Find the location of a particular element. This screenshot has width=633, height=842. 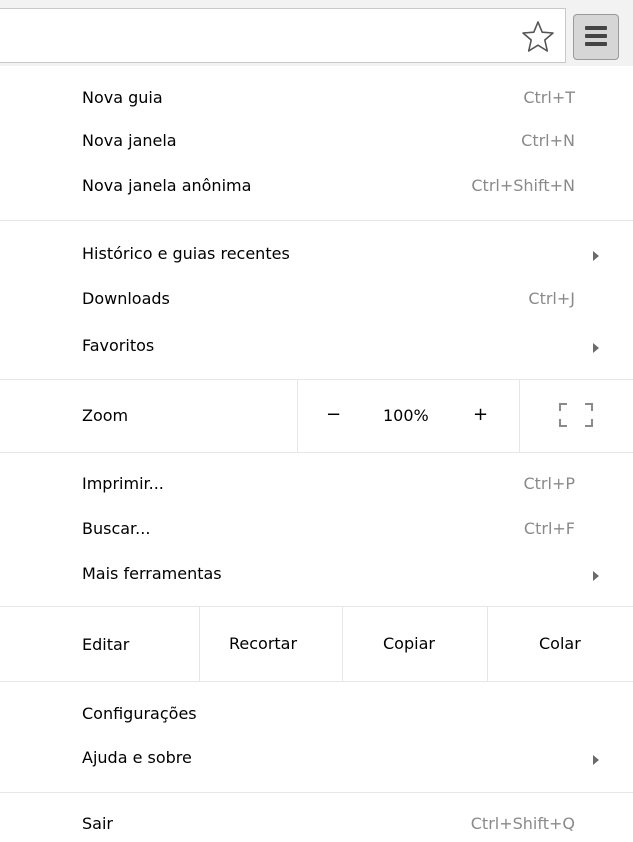

star-icon is located at coordinates (538, 37).